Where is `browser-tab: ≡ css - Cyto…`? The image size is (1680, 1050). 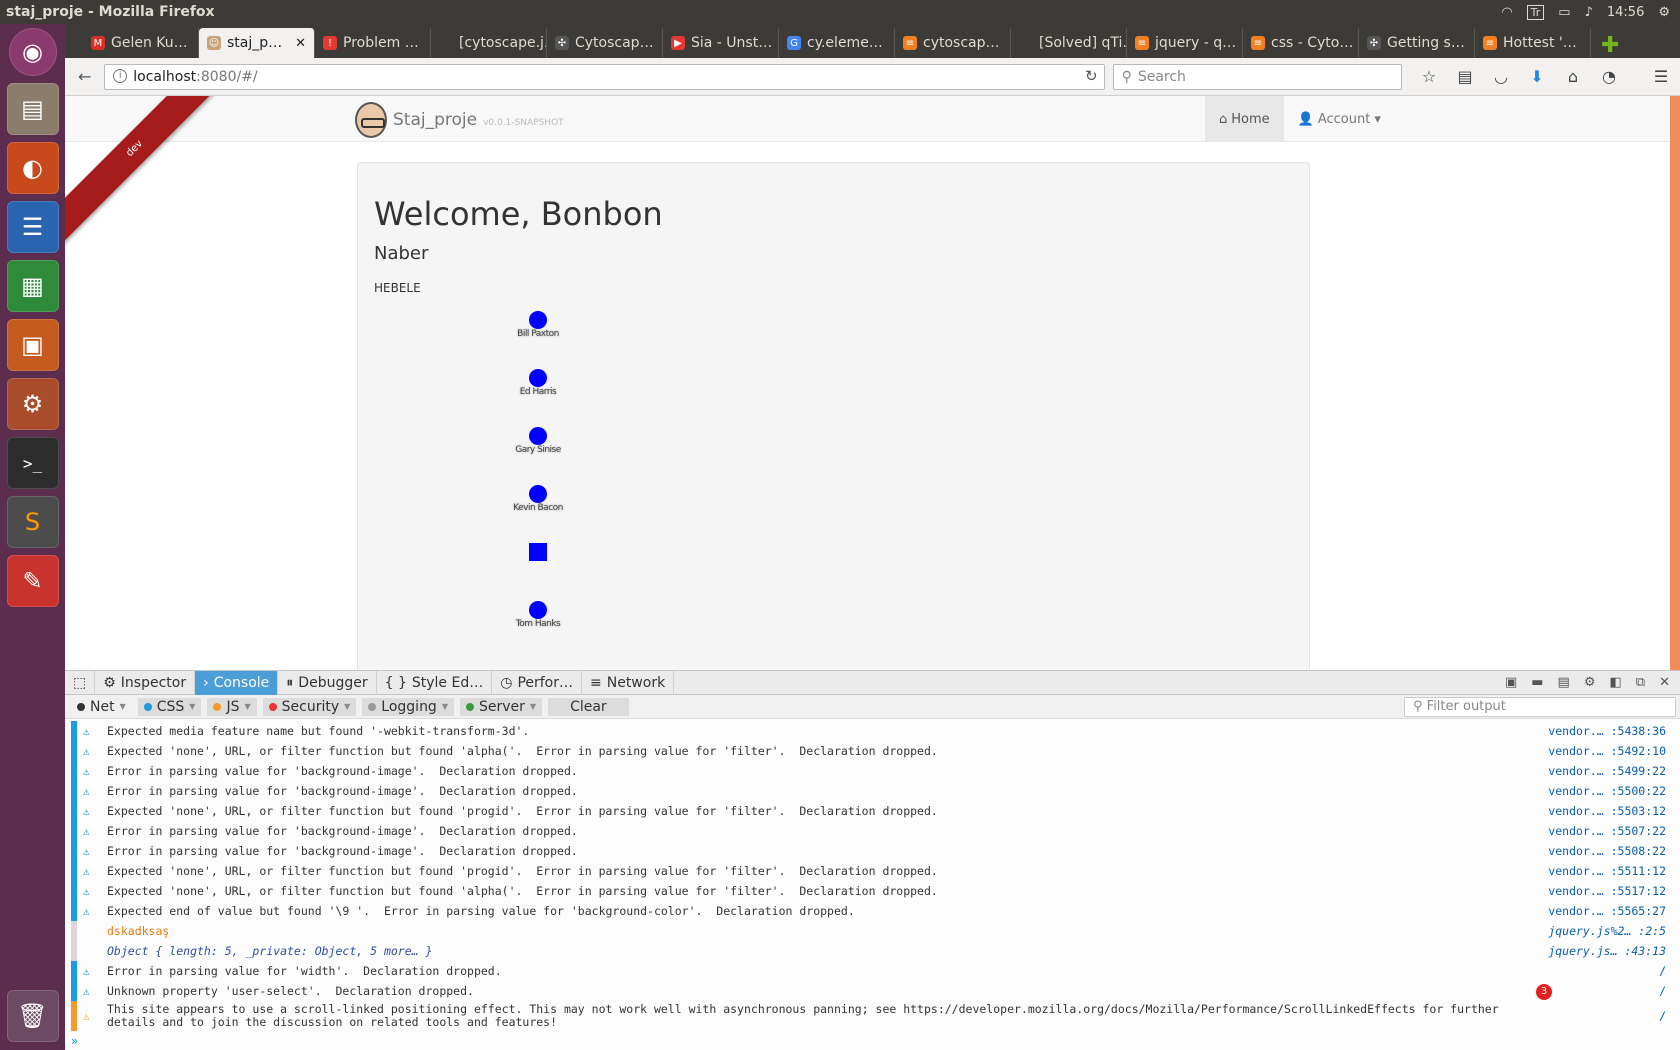
browser-tab: ≡ css - Cyto… is located at coordinates (1301, 43).